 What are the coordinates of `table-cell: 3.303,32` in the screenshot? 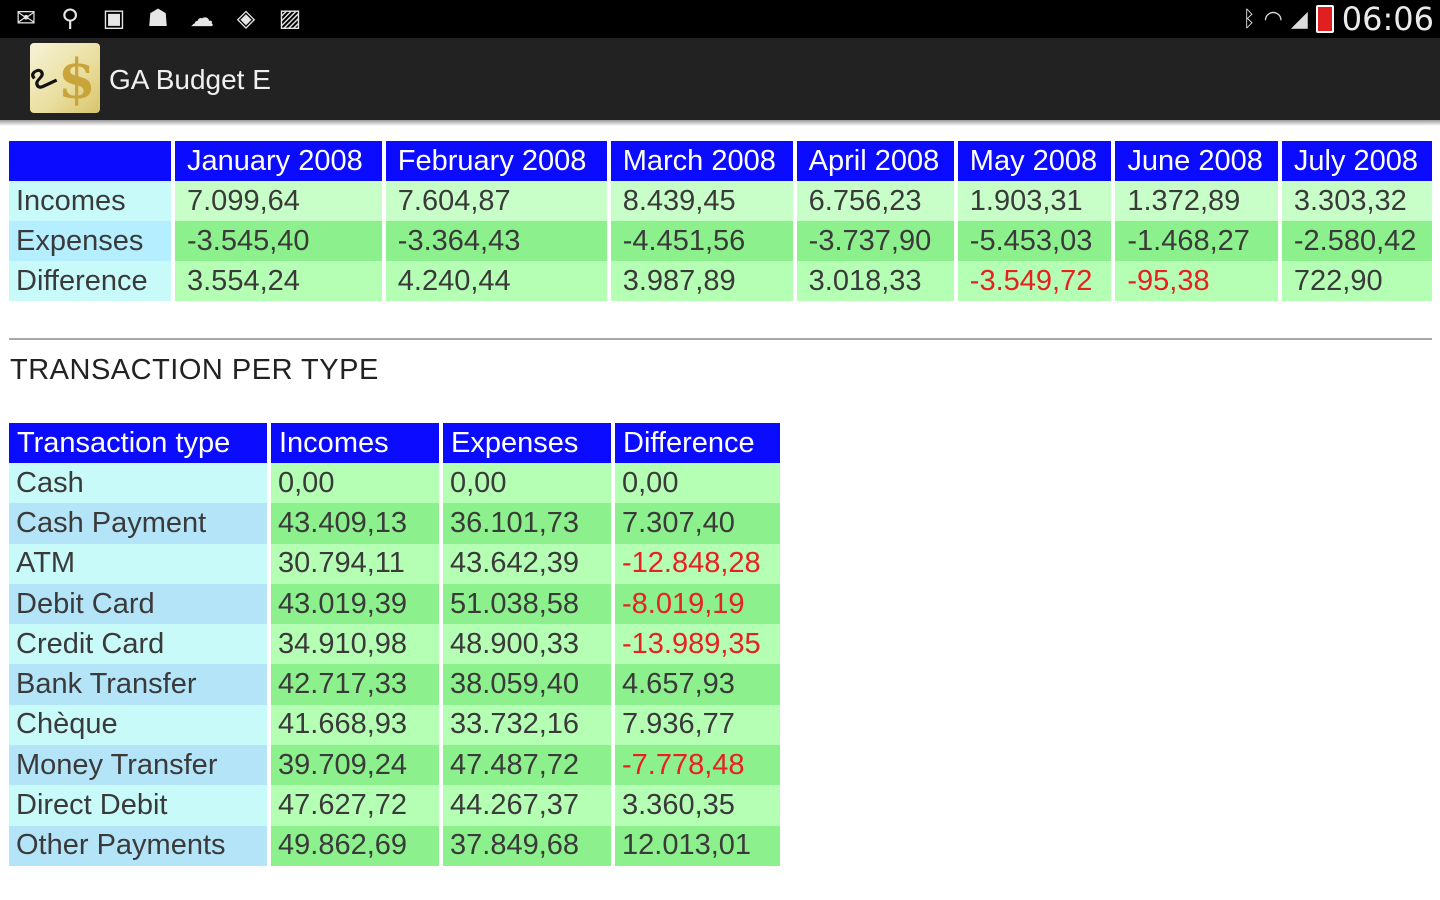 It's located at (1354, 201).